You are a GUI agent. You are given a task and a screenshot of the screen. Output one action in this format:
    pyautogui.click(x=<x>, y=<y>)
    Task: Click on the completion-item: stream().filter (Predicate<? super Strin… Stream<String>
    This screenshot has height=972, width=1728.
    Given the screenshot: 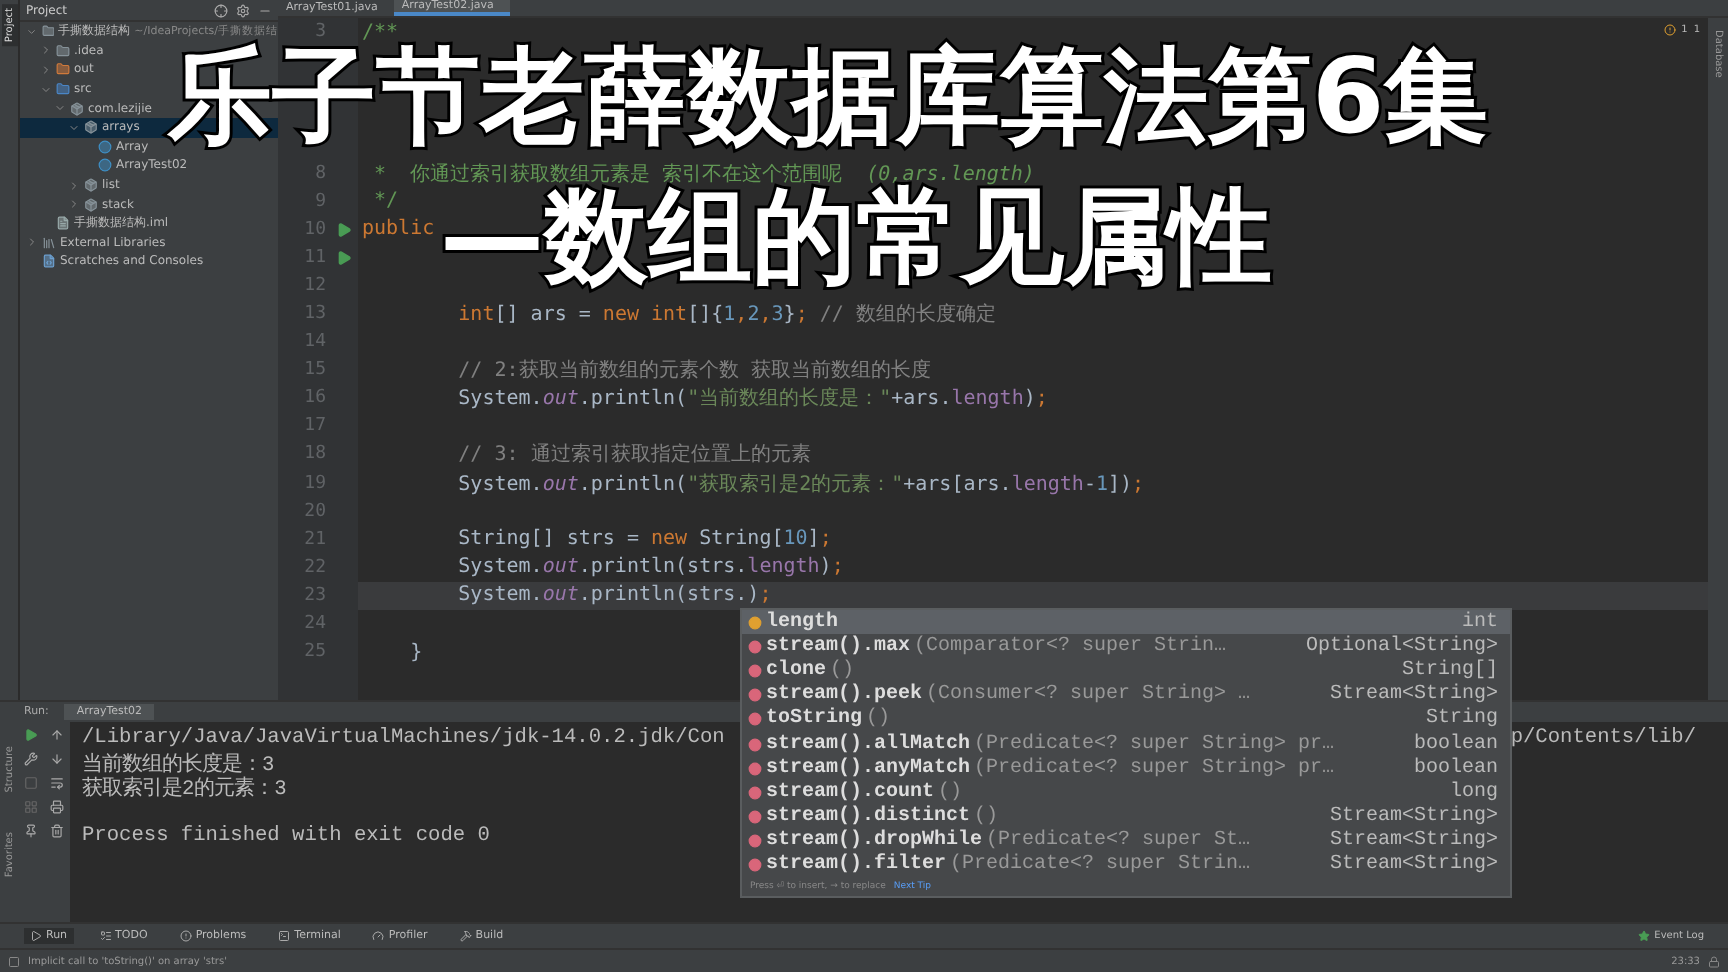 What is the action you would take?
    pyautogui.click(x=1126, y=866)
    